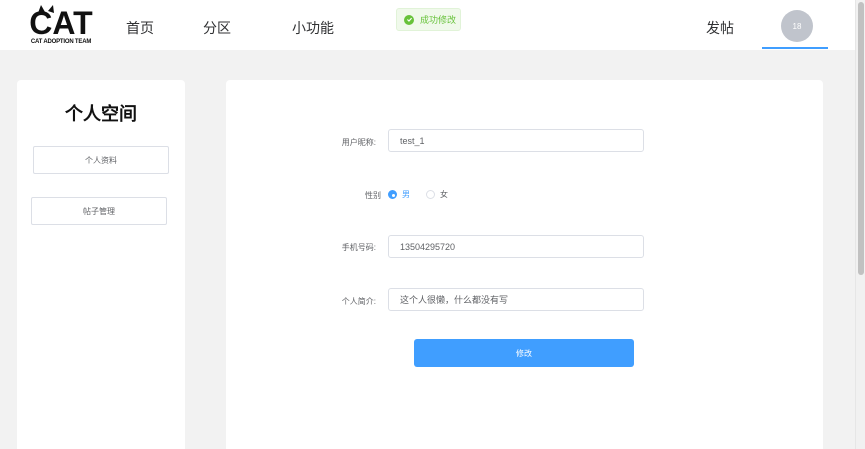  Describe the element at coordinates (861, 138) in the screenshot. I see `scrollbar-thumb` at that location.